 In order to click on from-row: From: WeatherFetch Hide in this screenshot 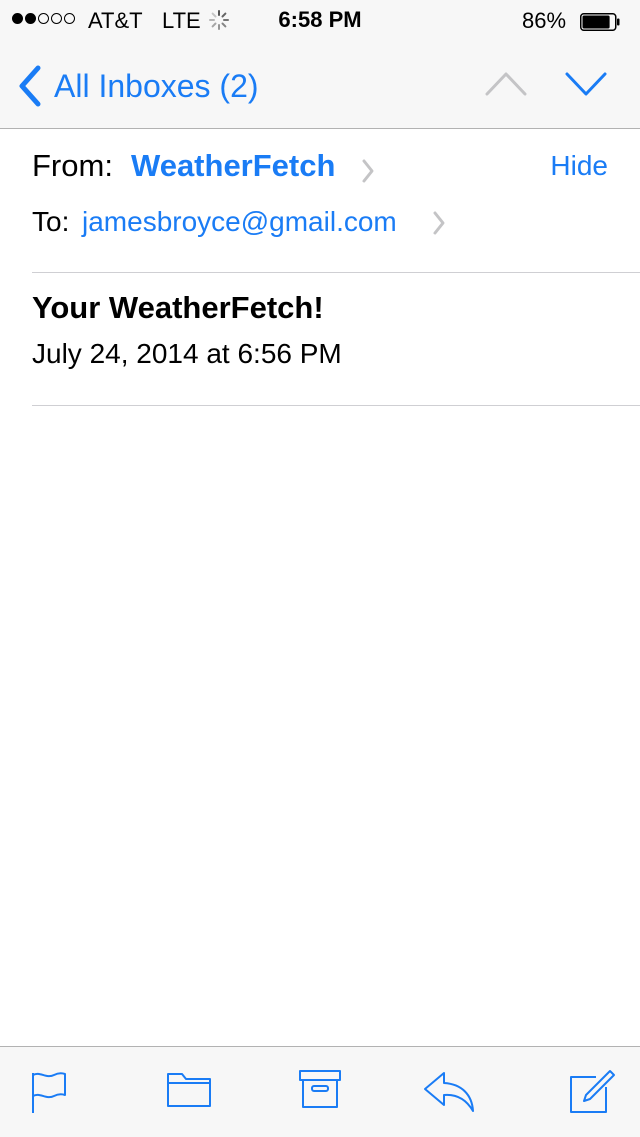, I will do `click(320, 168)`.